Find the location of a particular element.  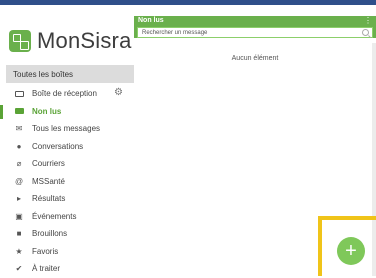

sidebar-item-favoris: ★ Favoris is located at coordinates (70, 252).